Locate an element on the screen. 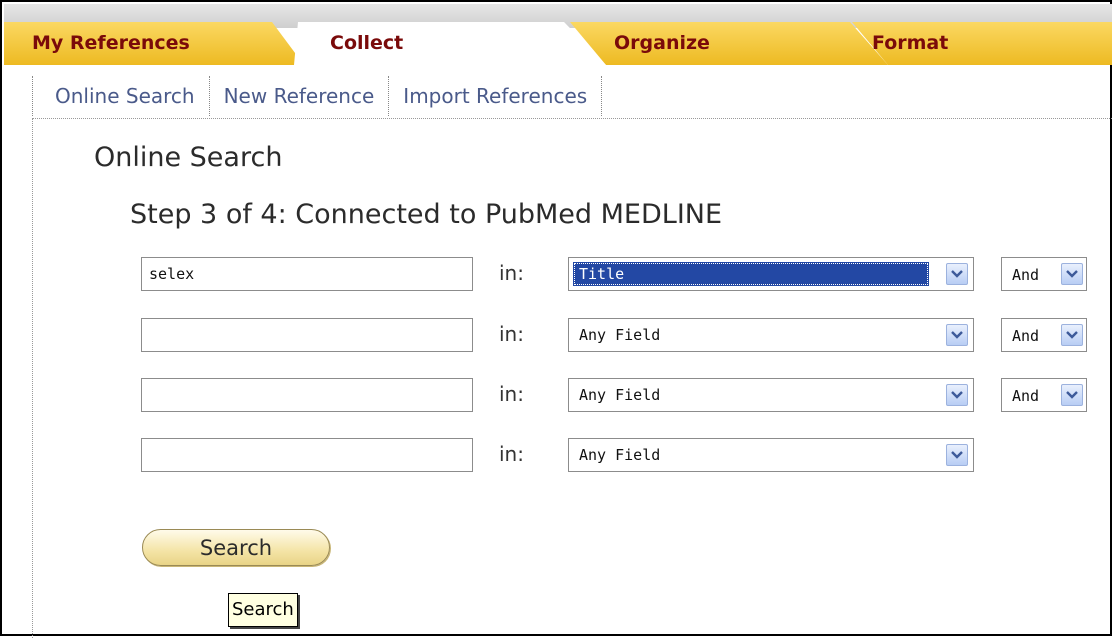 The image size is (1112, 638). tab-my-references: My References is located at coordinates (111, 43).